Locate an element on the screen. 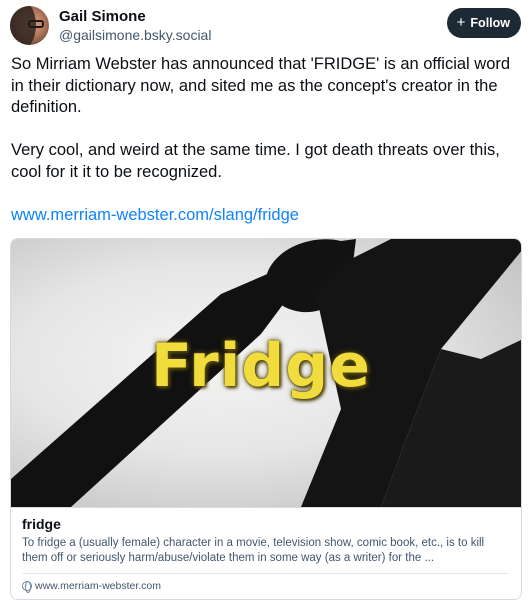  avatar is located at coordinates (29, 25).